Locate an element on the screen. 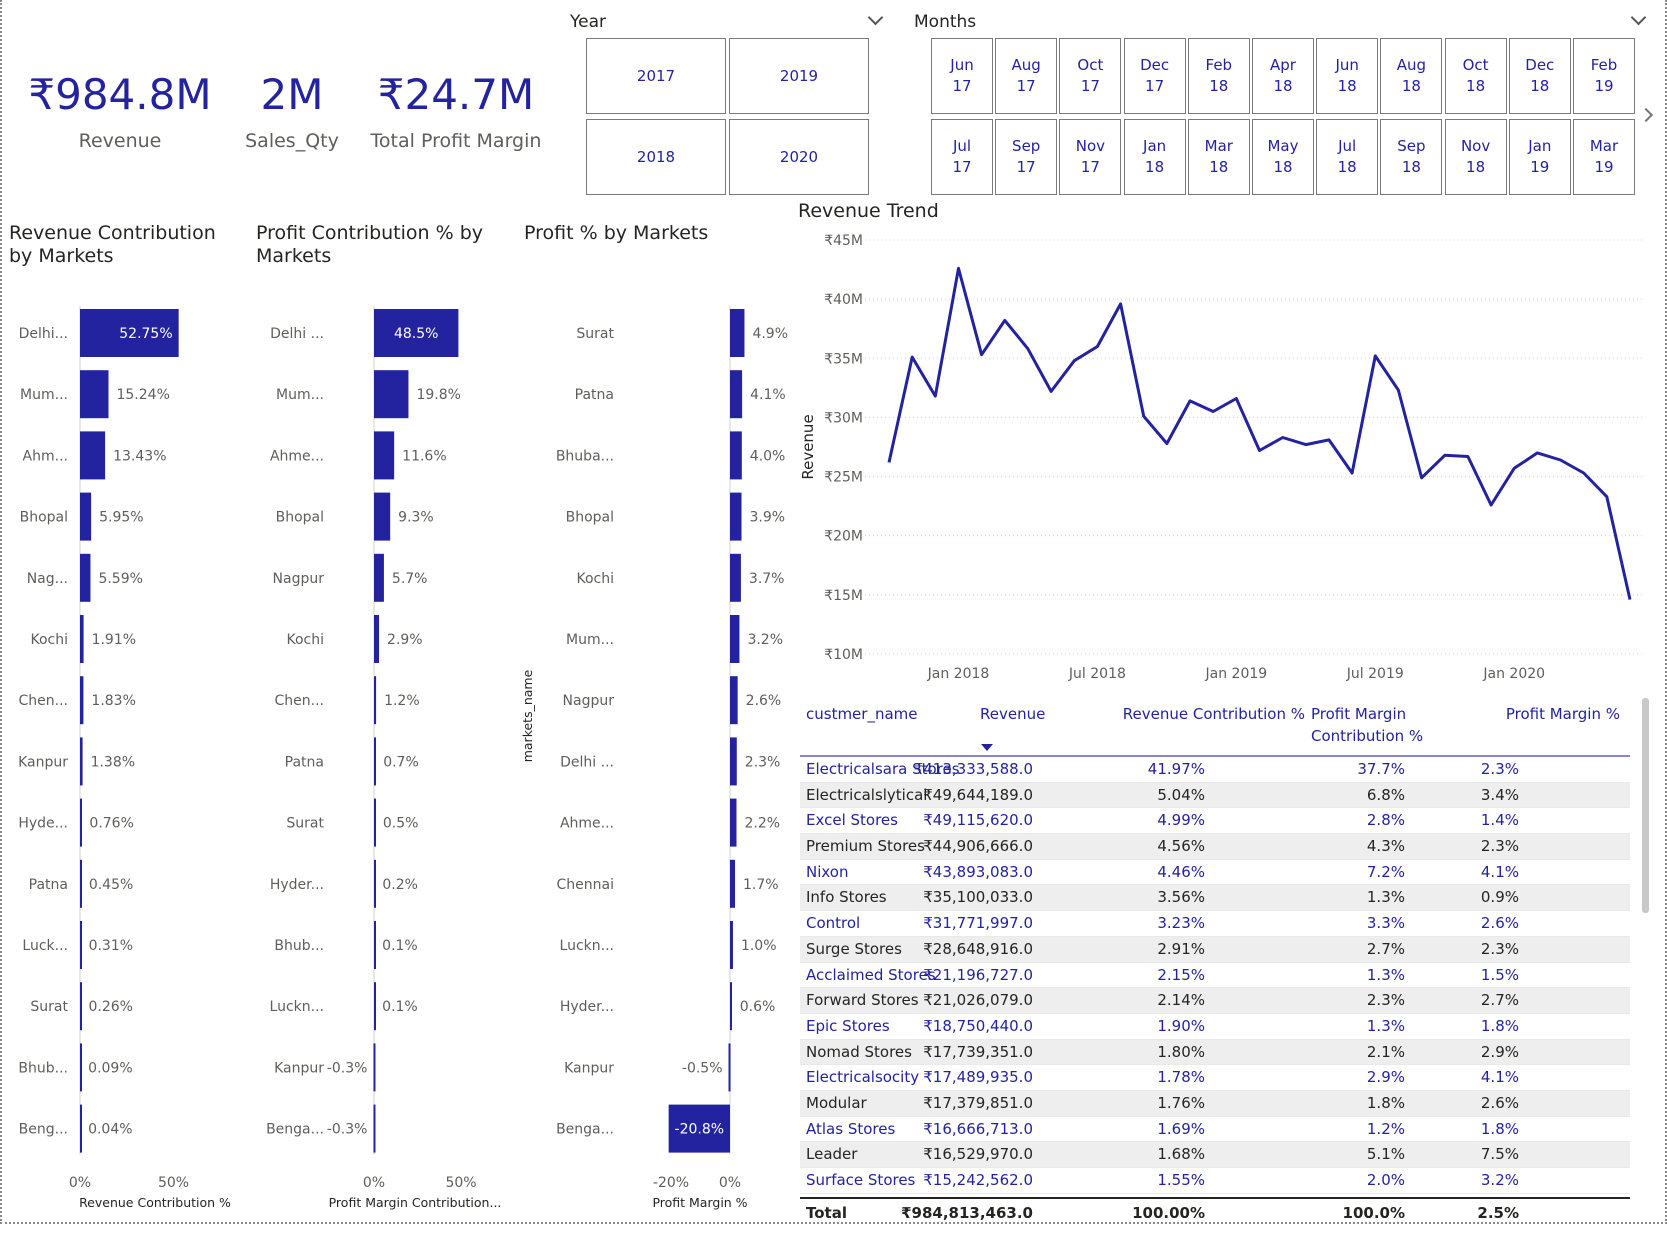 This screenshot has height=1254, width=1667. table-row: Nixon ₹43,893,083.0 4.46% 7.2% 4.1% is located at coordinates (1215, 872).